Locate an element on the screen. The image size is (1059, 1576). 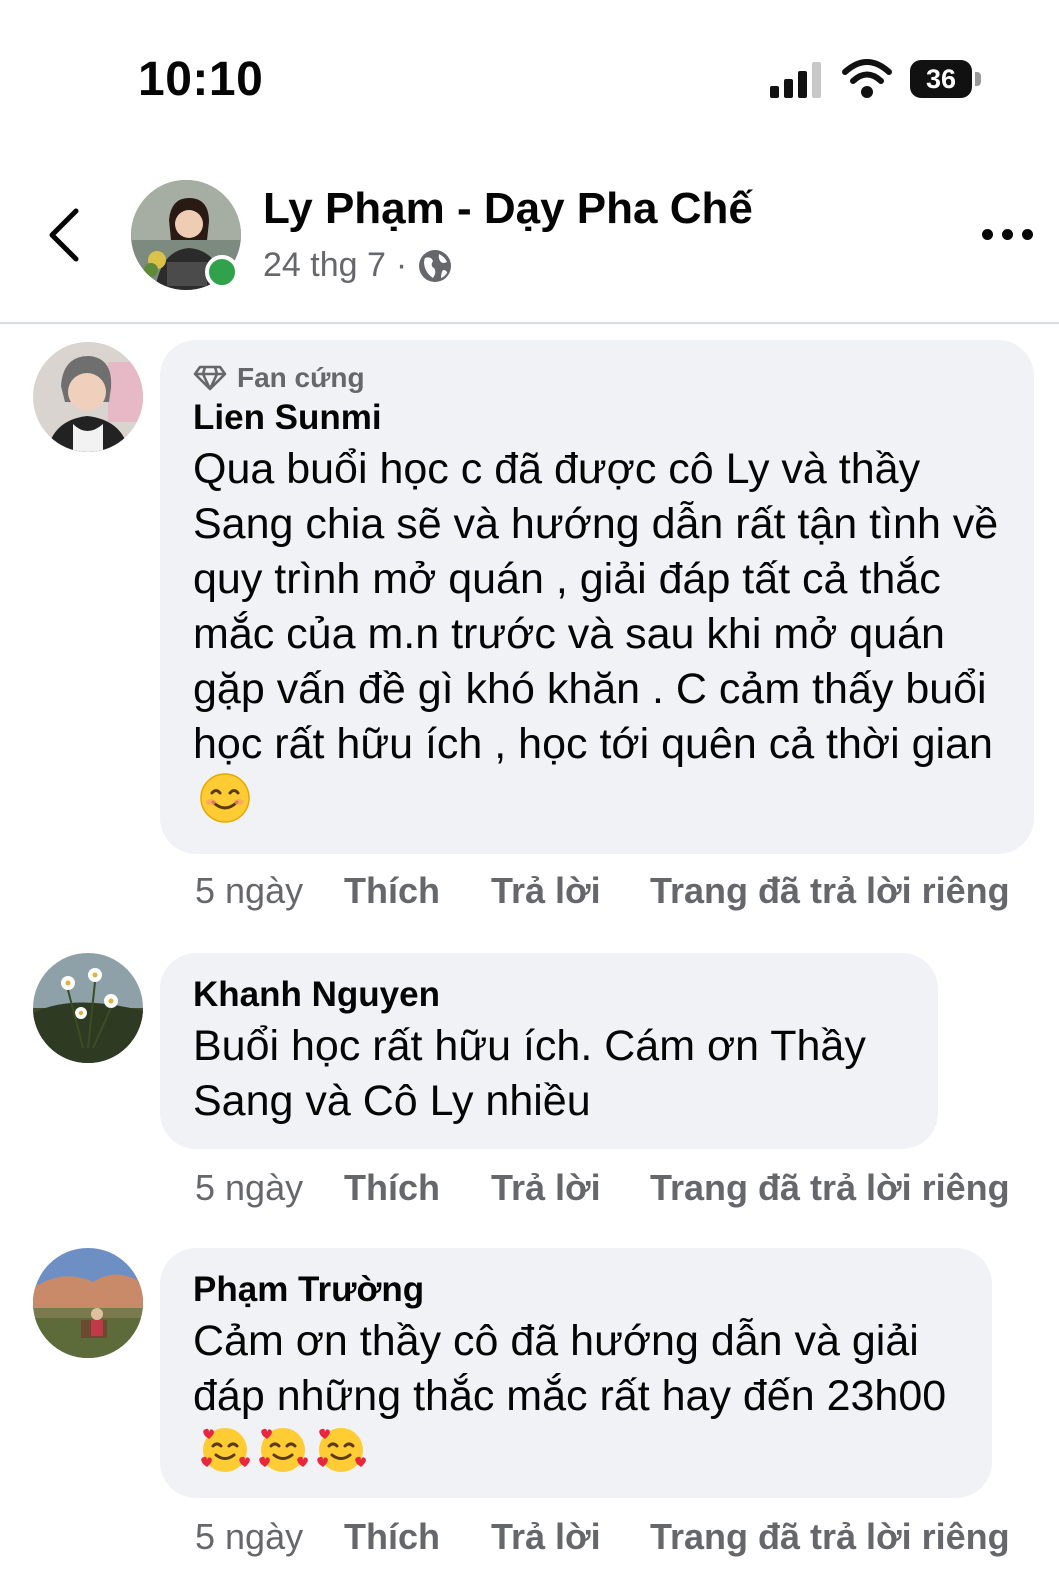
back-chevron-icon is located at coordinates (64, 235).